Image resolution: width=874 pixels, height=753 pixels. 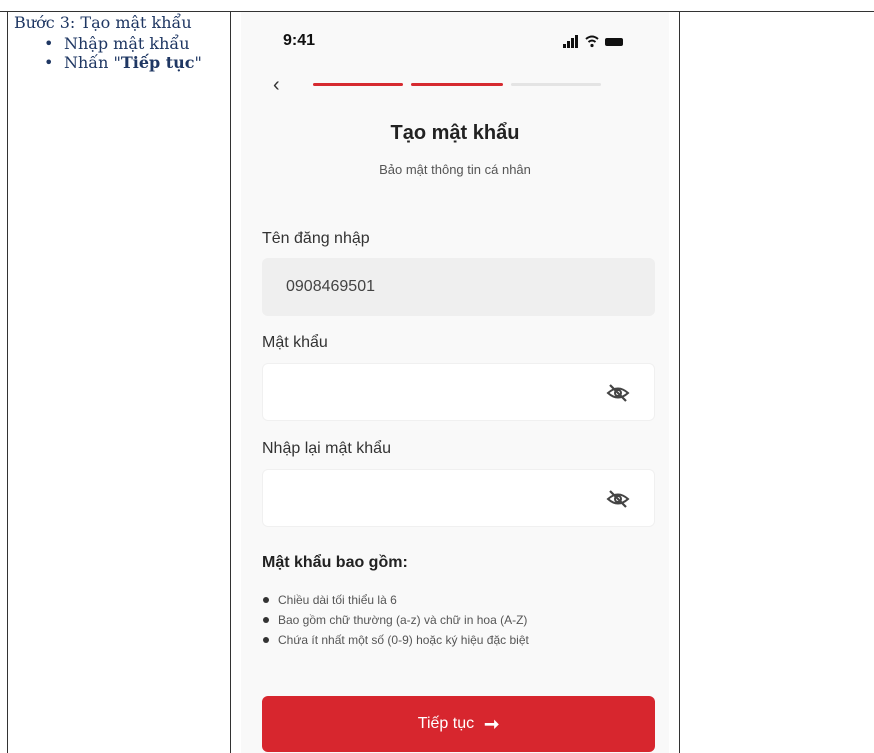 I want to click on status-icons, so click(x=593, y=41).